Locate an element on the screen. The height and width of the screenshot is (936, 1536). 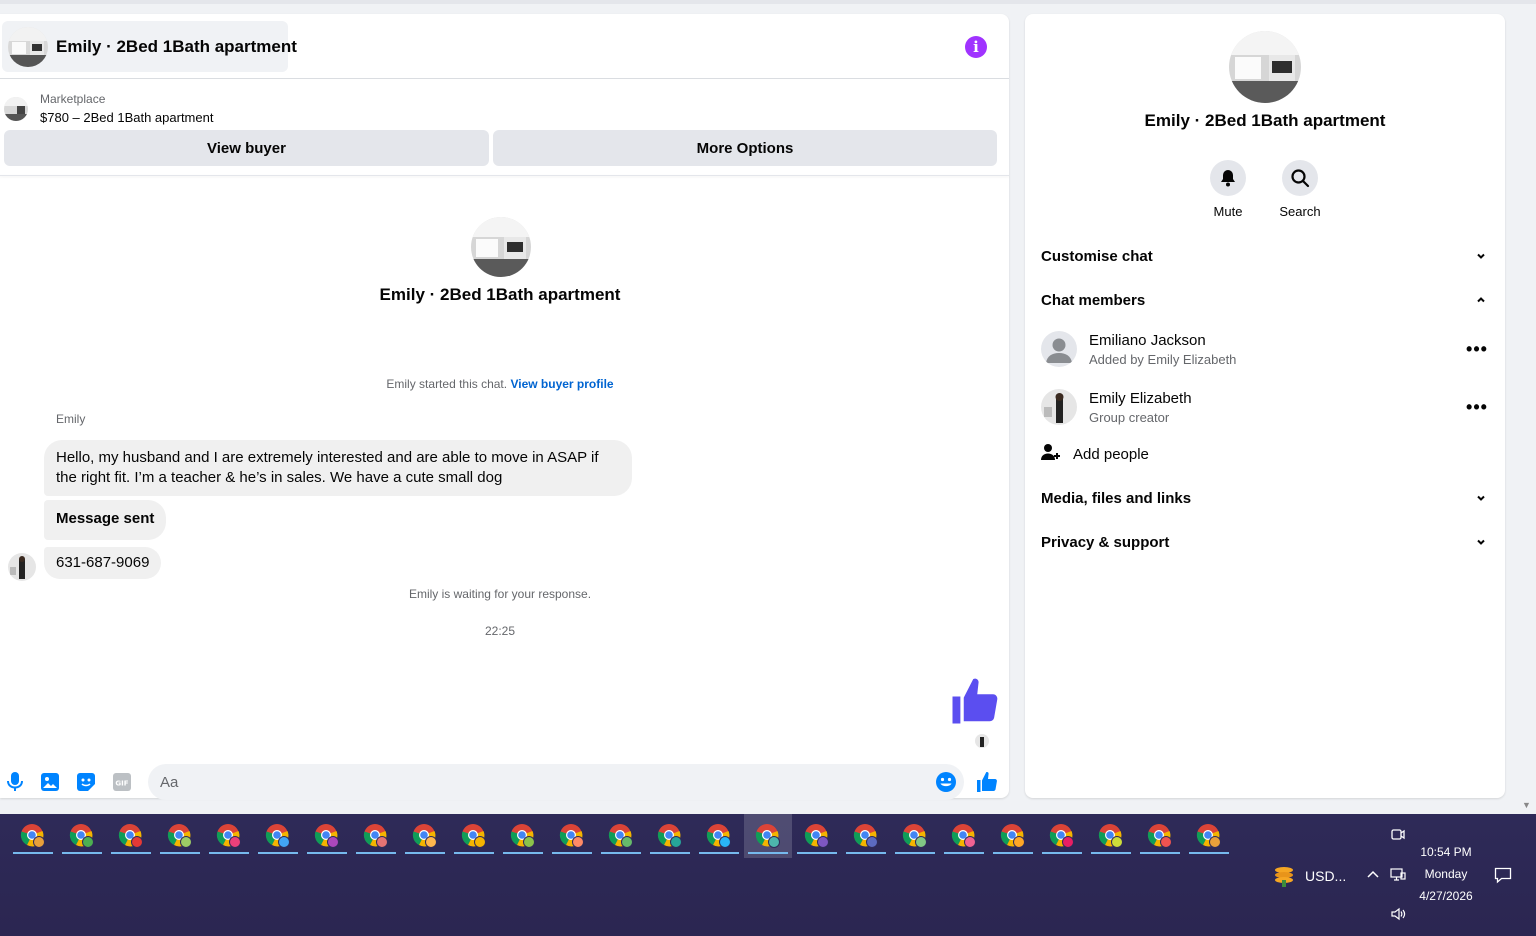
send-thumbs-up-icon is located at coordinates (987, 782).